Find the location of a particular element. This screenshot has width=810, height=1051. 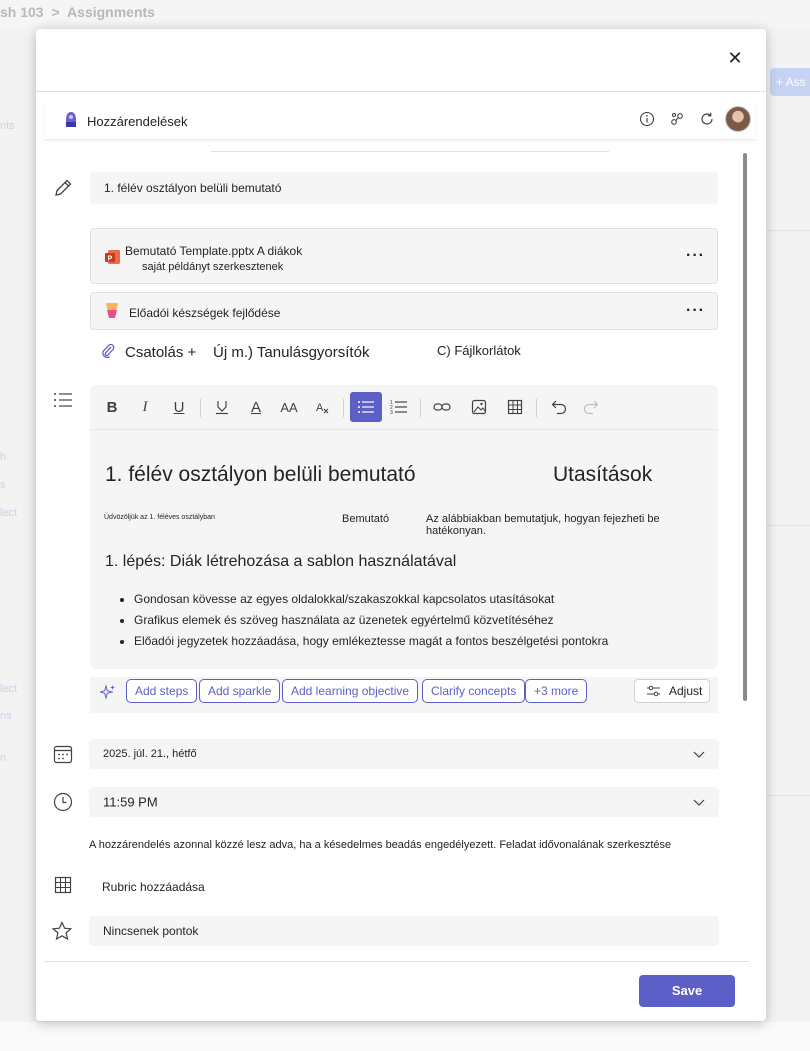

points-field: Nincsenek pontok is located at coordinates (404, 931).